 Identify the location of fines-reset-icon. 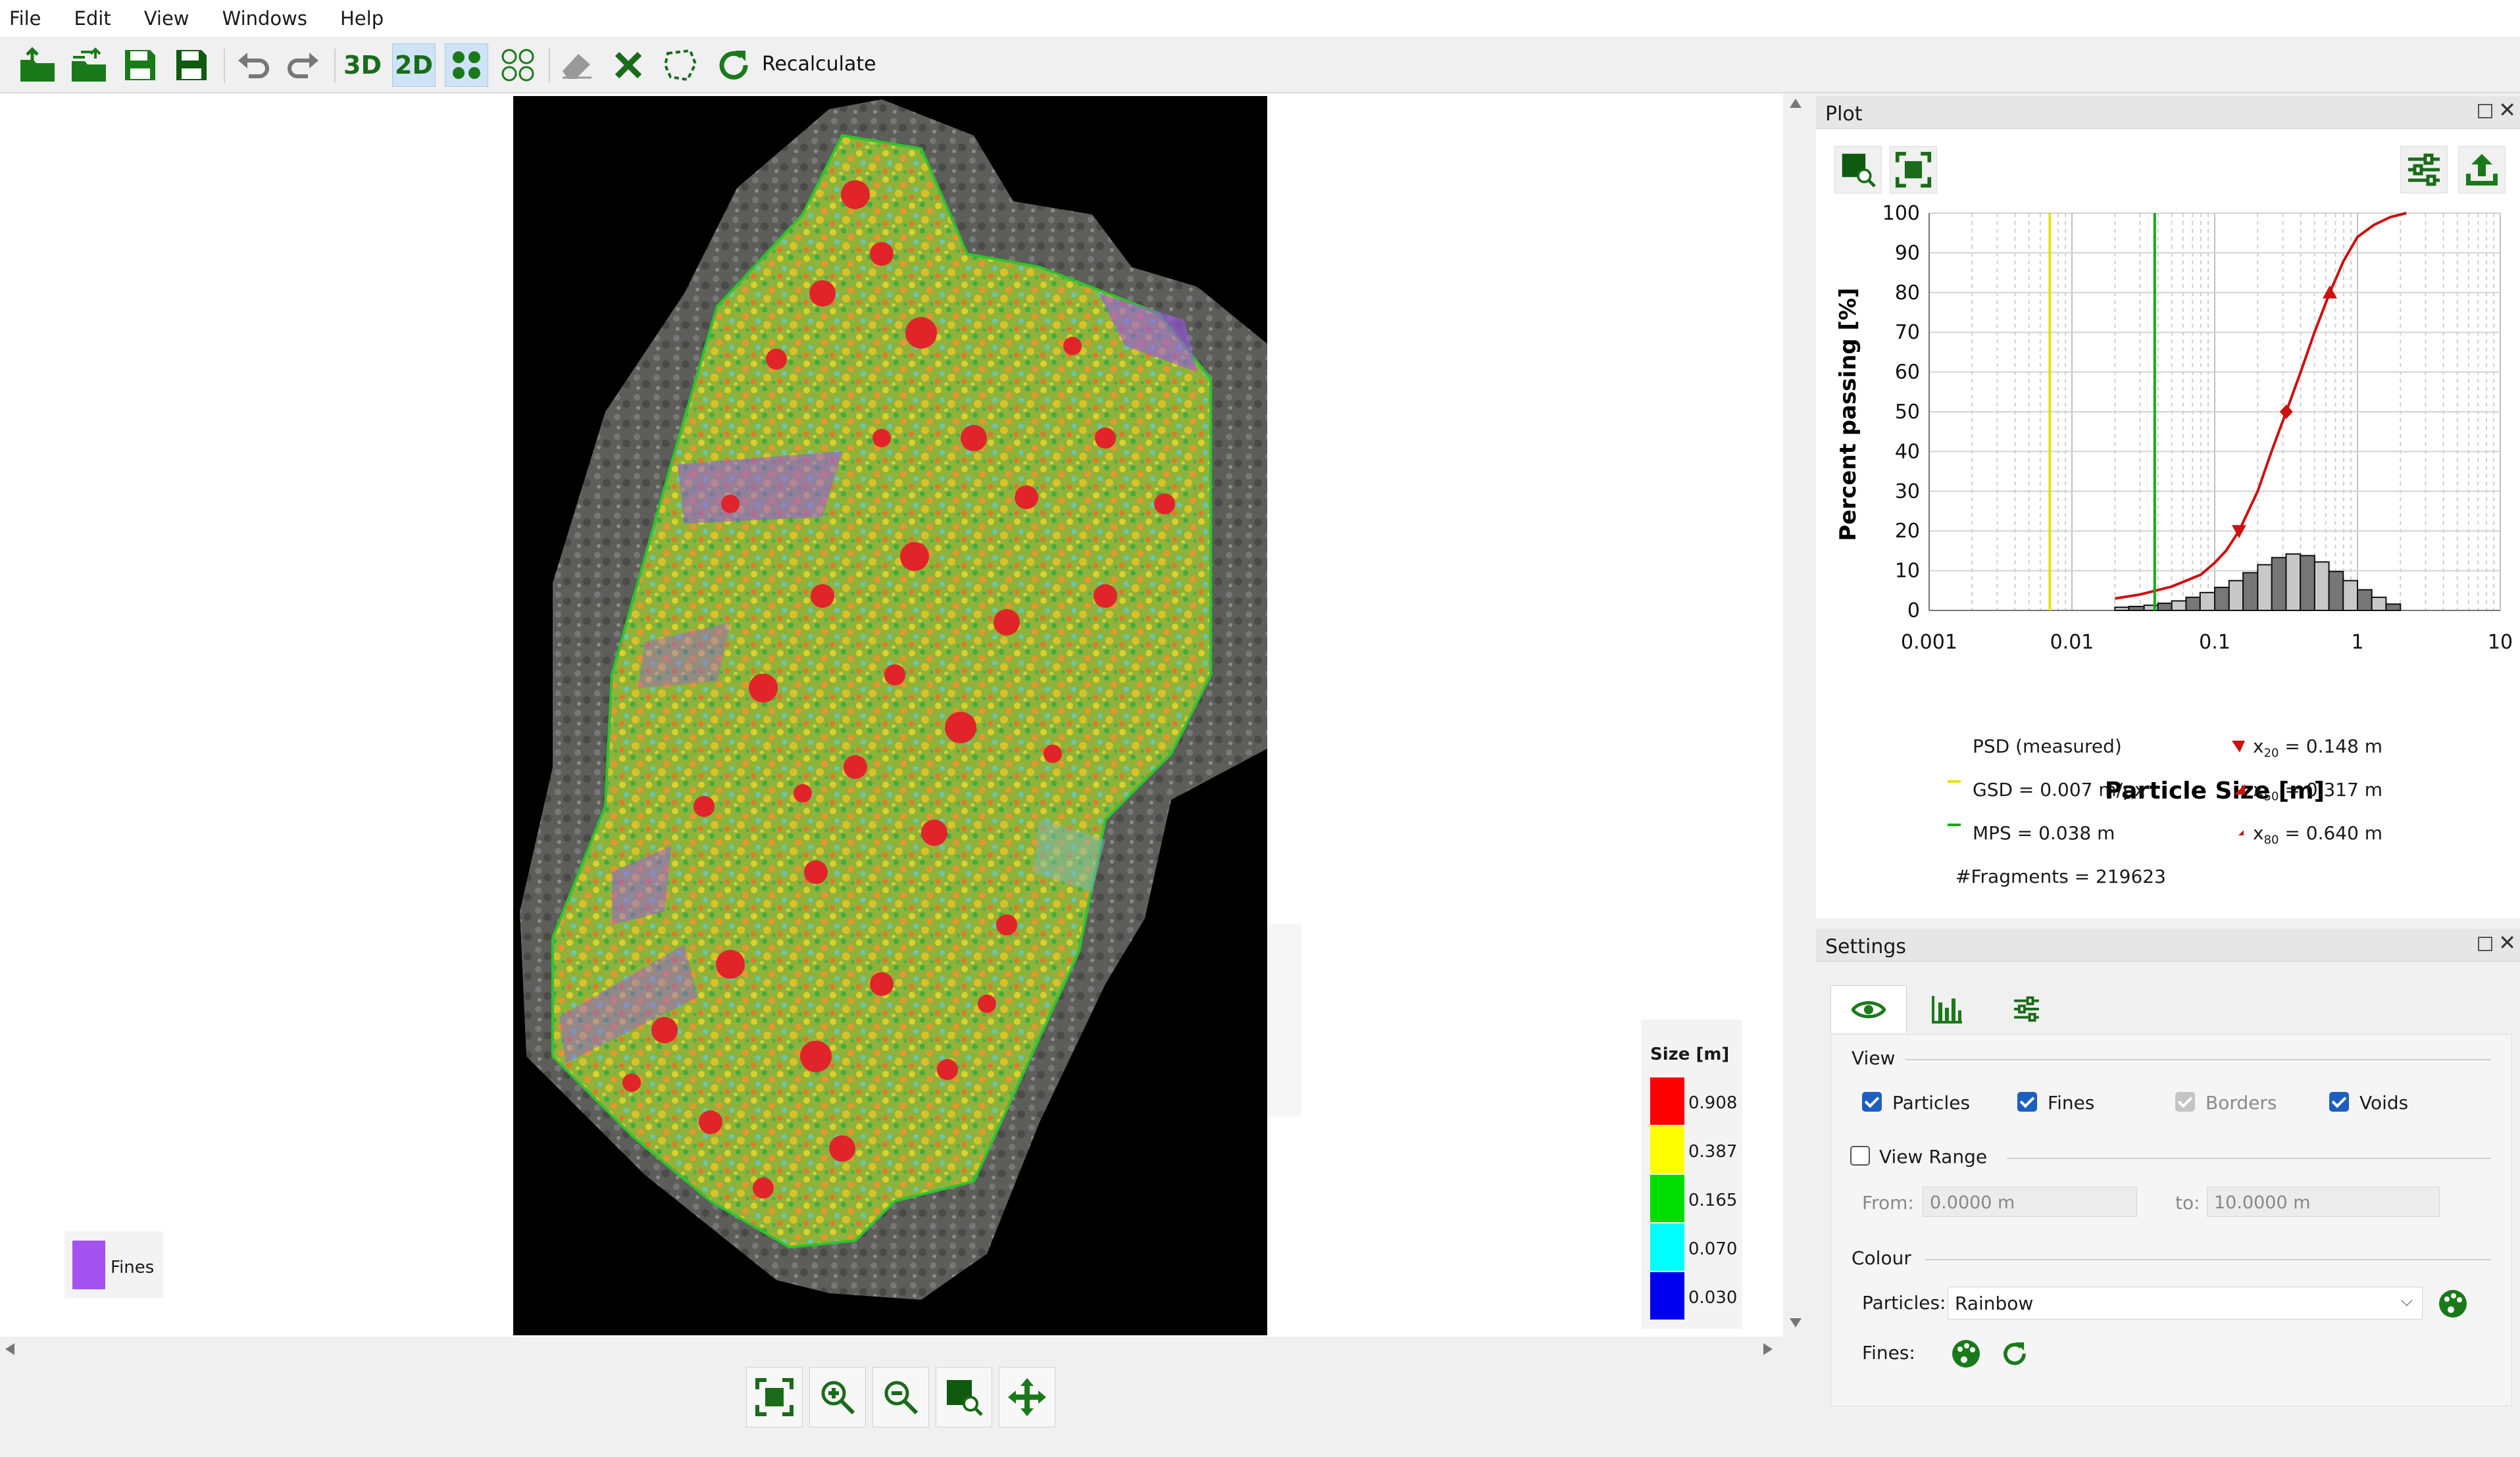
(2014, 1353).